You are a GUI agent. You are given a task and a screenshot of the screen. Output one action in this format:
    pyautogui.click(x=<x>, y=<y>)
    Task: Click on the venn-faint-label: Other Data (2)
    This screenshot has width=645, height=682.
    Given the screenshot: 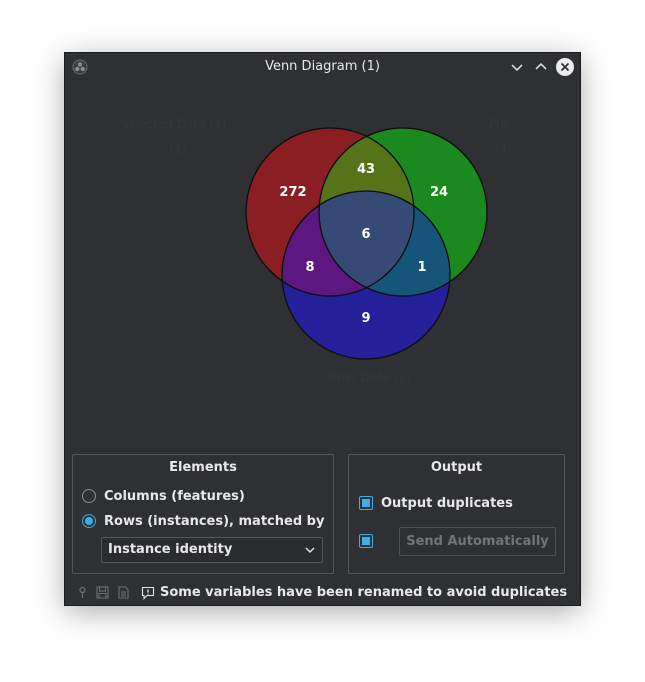 What is the action you would take?
    pyautogui.click(x=366, y=377)
    